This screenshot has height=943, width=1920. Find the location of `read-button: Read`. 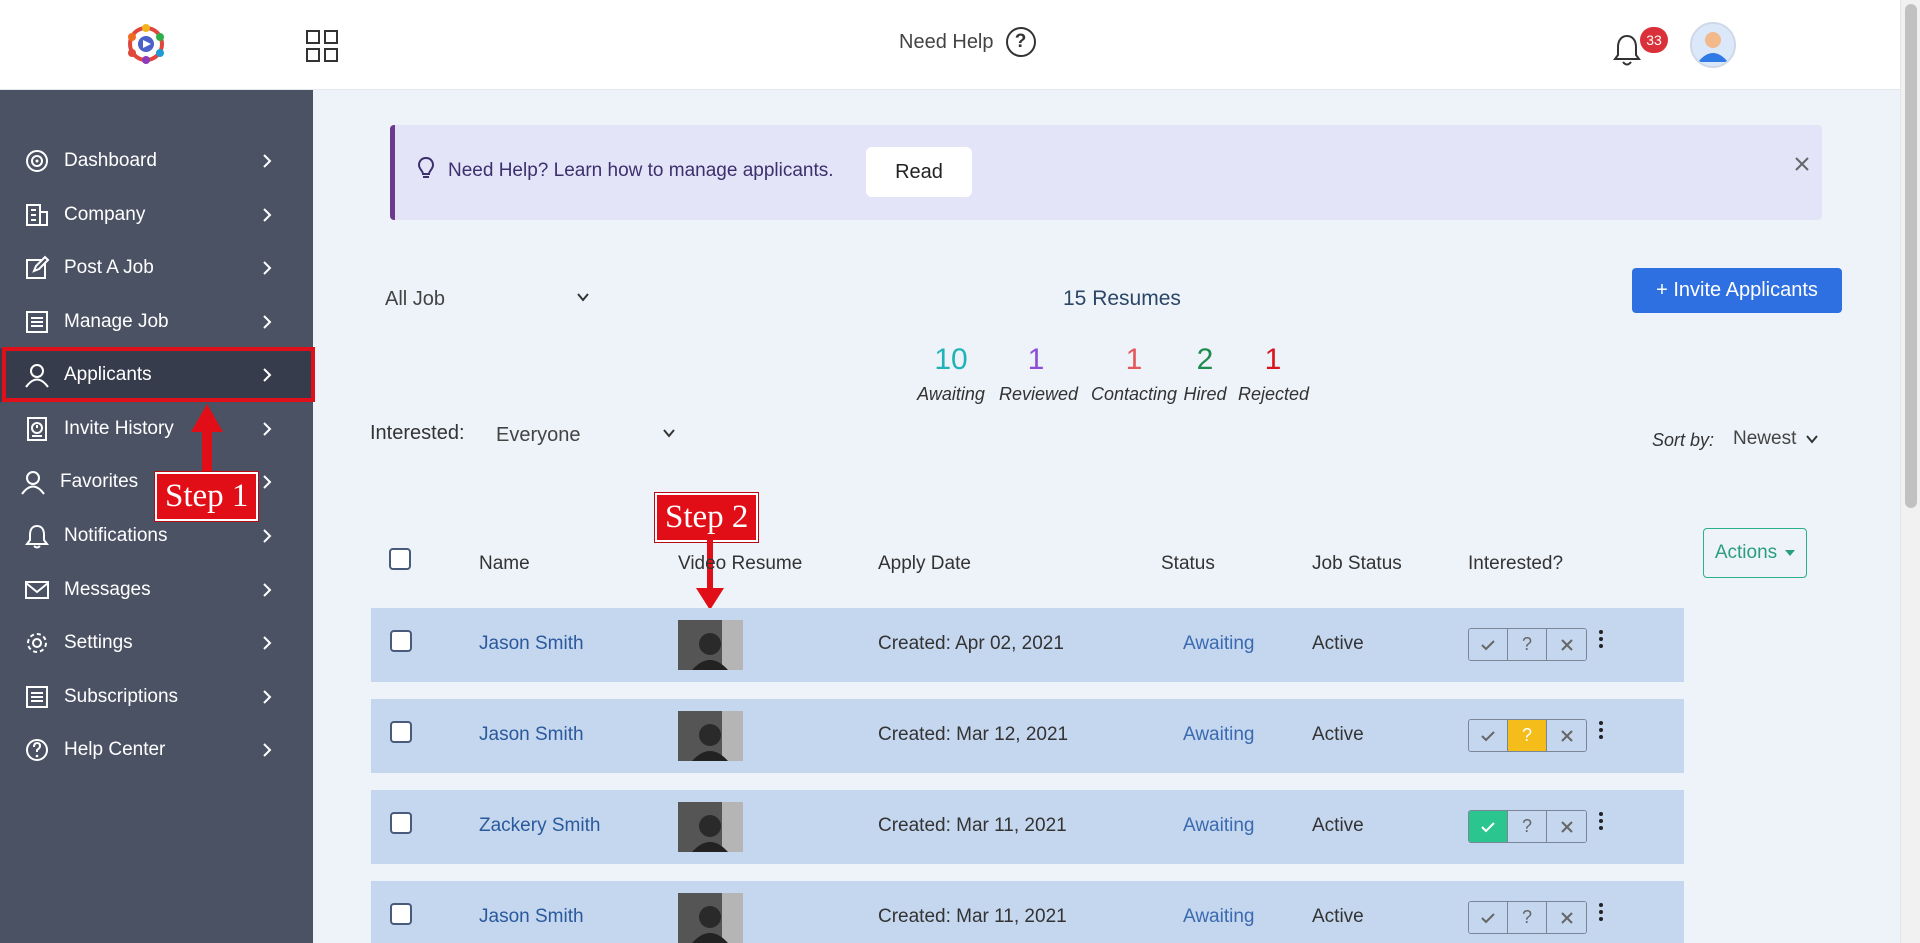

read-button: Read is located at coordinates (919, 172).